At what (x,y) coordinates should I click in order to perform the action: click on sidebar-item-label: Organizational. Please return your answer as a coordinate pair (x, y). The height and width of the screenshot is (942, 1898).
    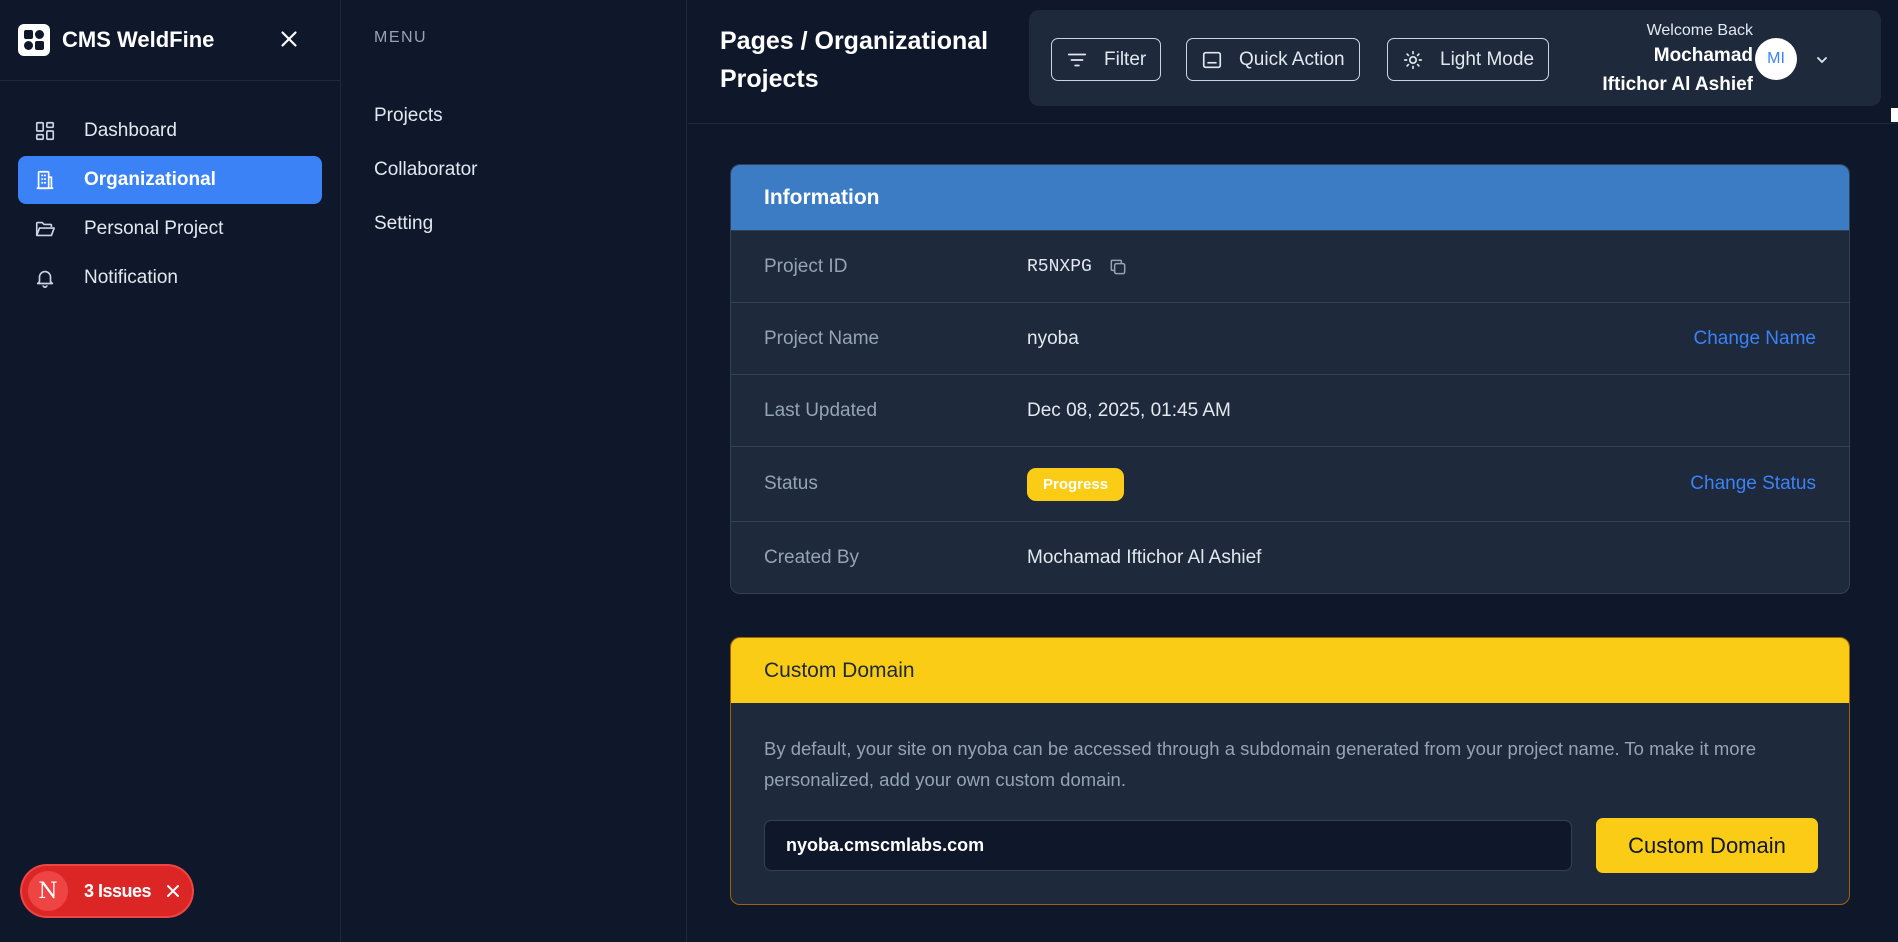
    Looking at the image, I should click on (150, 179).